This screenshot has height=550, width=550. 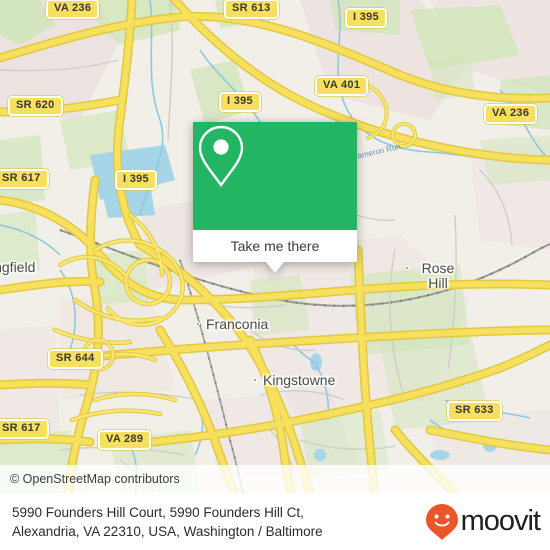 I want to click on moovit-smiley-pin-icon, so click(x=441, y=521).